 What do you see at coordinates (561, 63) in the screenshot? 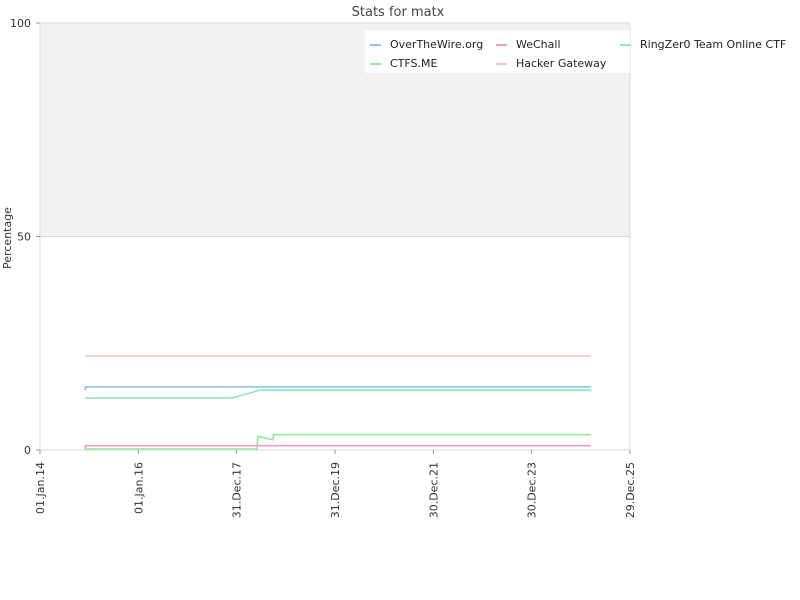
I see `legend-label: Hacker Gateway` at bounding box center [561, 63].